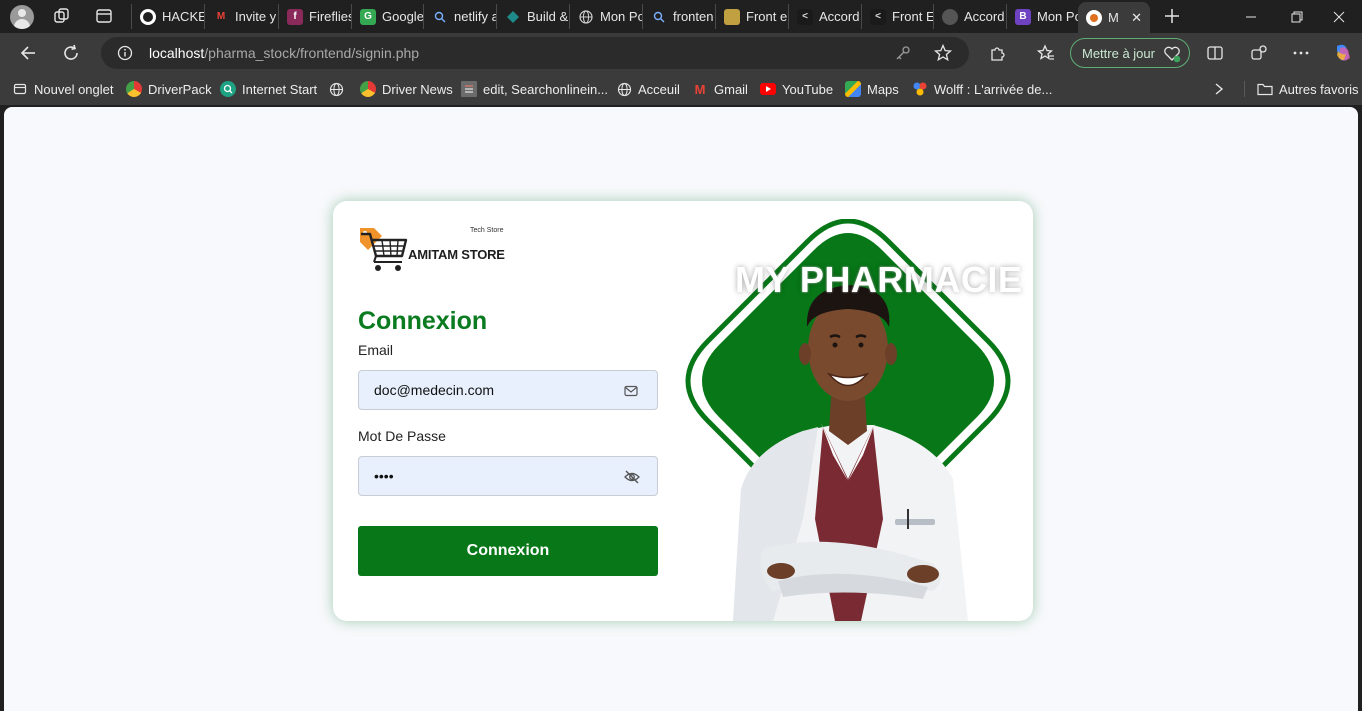  I want to click on close-window-icon, so click(1339, 16).